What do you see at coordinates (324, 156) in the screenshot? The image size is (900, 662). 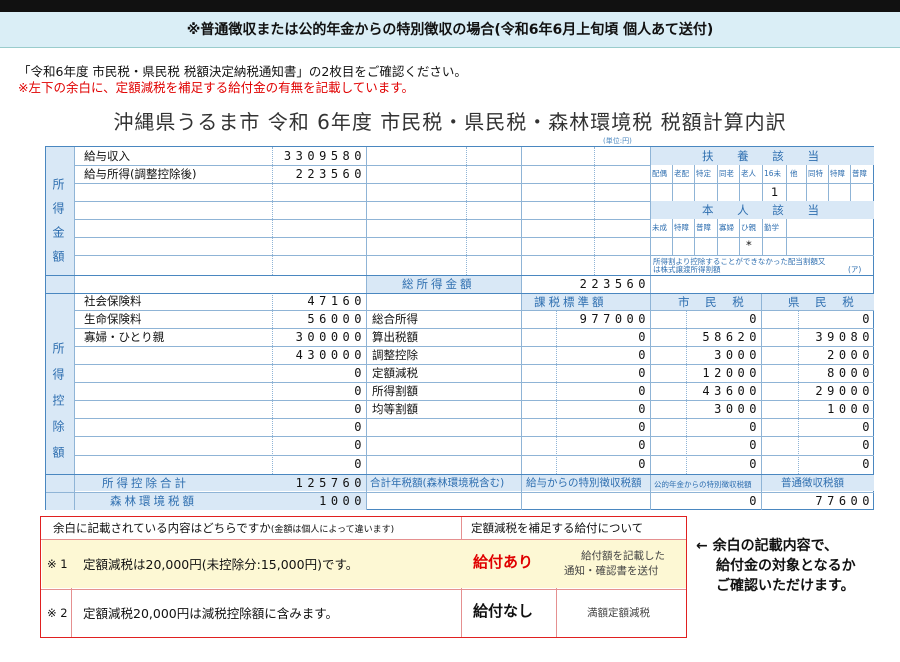 I see `income-value: 3309580` at bounding box center [324, 156].